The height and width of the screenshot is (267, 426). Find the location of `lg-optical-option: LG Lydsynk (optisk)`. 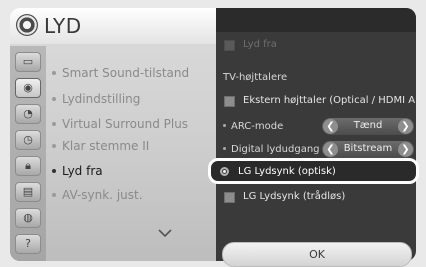

lg-optical-option: LG Lydsynk (optisk) is located at coordinates (313, 171).